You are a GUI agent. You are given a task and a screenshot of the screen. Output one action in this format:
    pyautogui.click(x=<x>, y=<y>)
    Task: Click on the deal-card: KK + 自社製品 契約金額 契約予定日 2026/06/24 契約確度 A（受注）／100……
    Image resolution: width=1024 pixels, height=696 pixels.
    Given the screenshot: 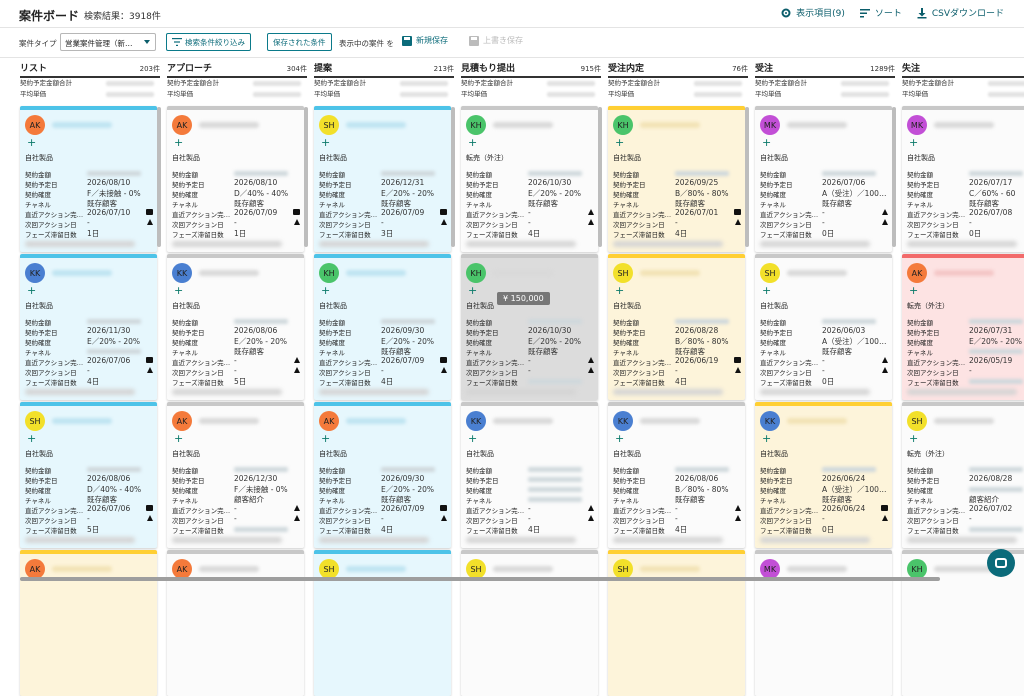 What is the action you would take?
    pyautogui.click(x=823, y=475)
    